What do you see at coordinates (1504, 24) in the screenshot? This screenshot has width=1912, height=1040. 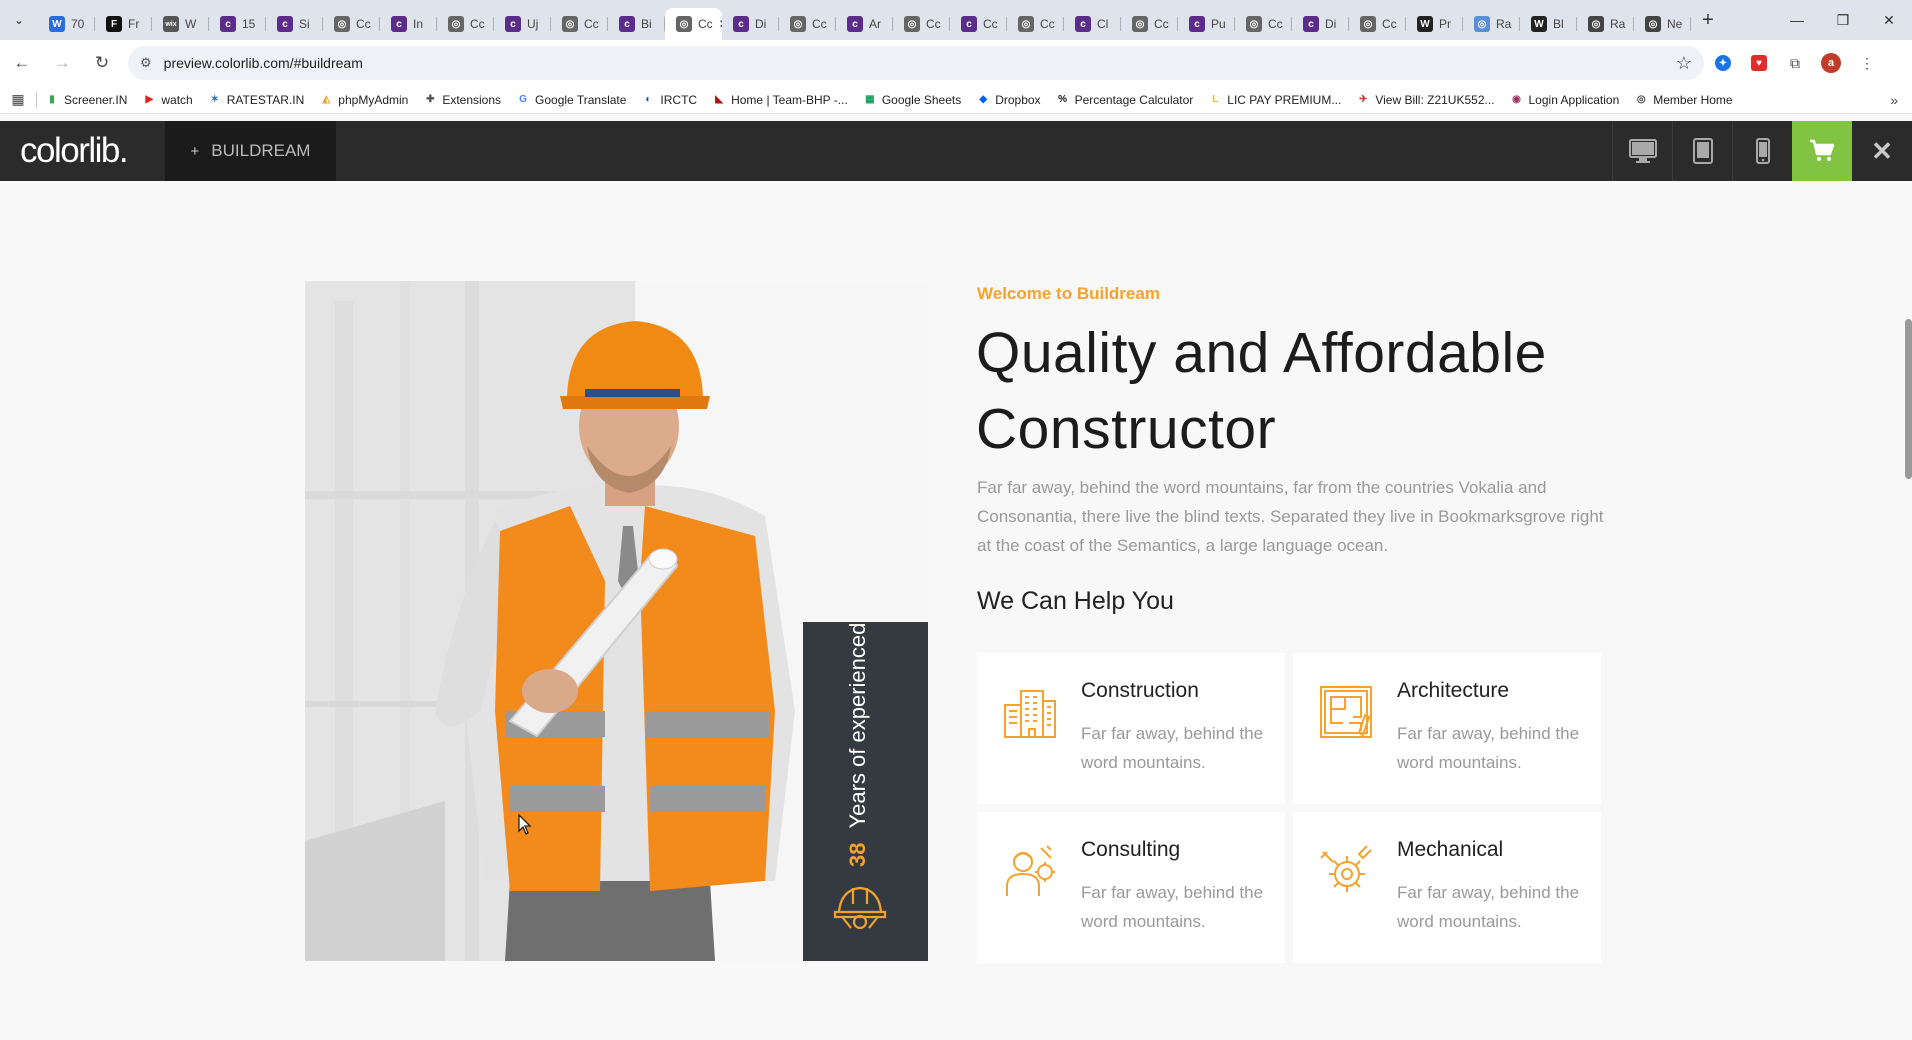 I see `tab-title: Ra` at bounding box center [1504, 24].